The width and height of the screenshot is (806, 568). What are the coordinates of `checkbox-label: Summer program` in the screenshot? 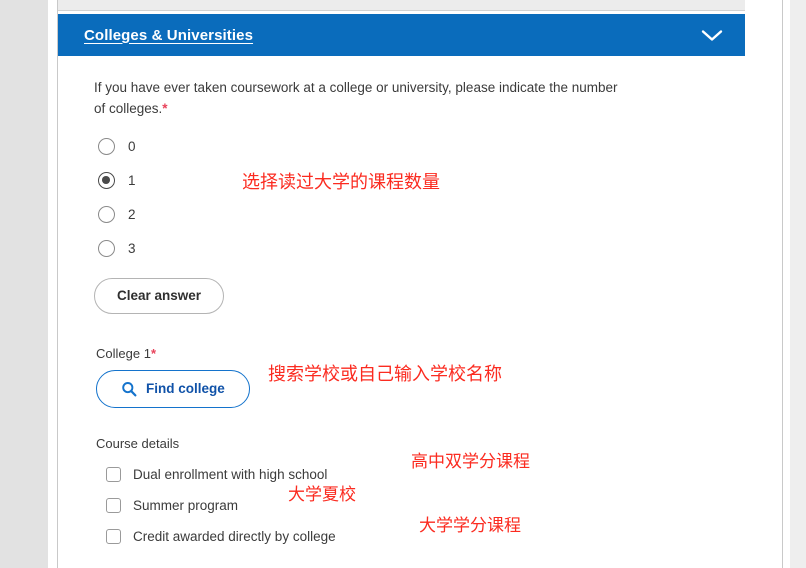 It's located at (186, 505).